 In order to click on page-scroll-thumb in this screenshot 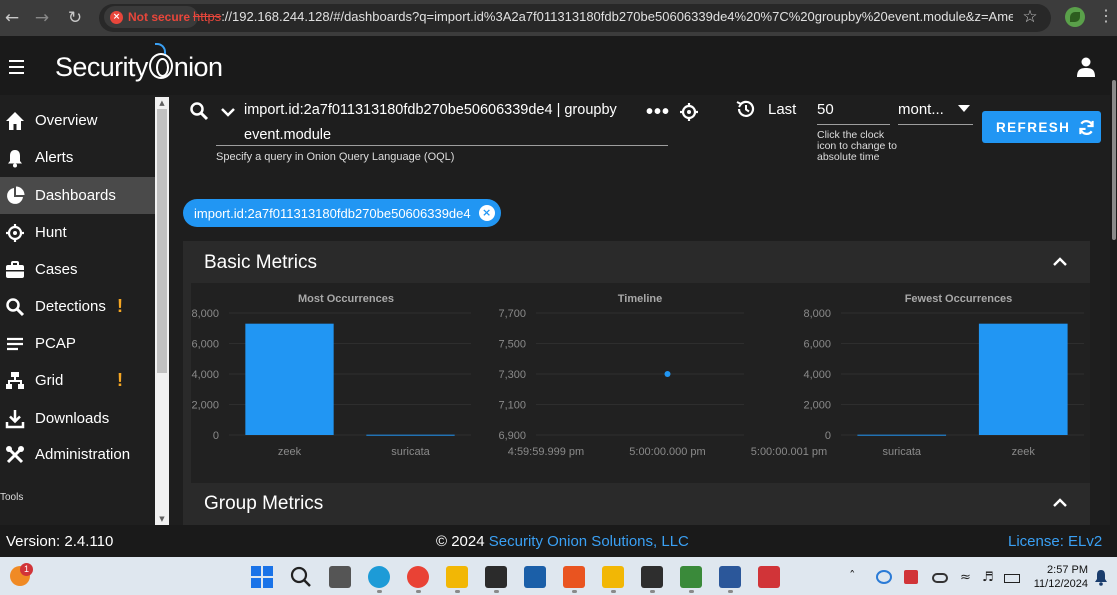, I will do `click(1114, 160)`.